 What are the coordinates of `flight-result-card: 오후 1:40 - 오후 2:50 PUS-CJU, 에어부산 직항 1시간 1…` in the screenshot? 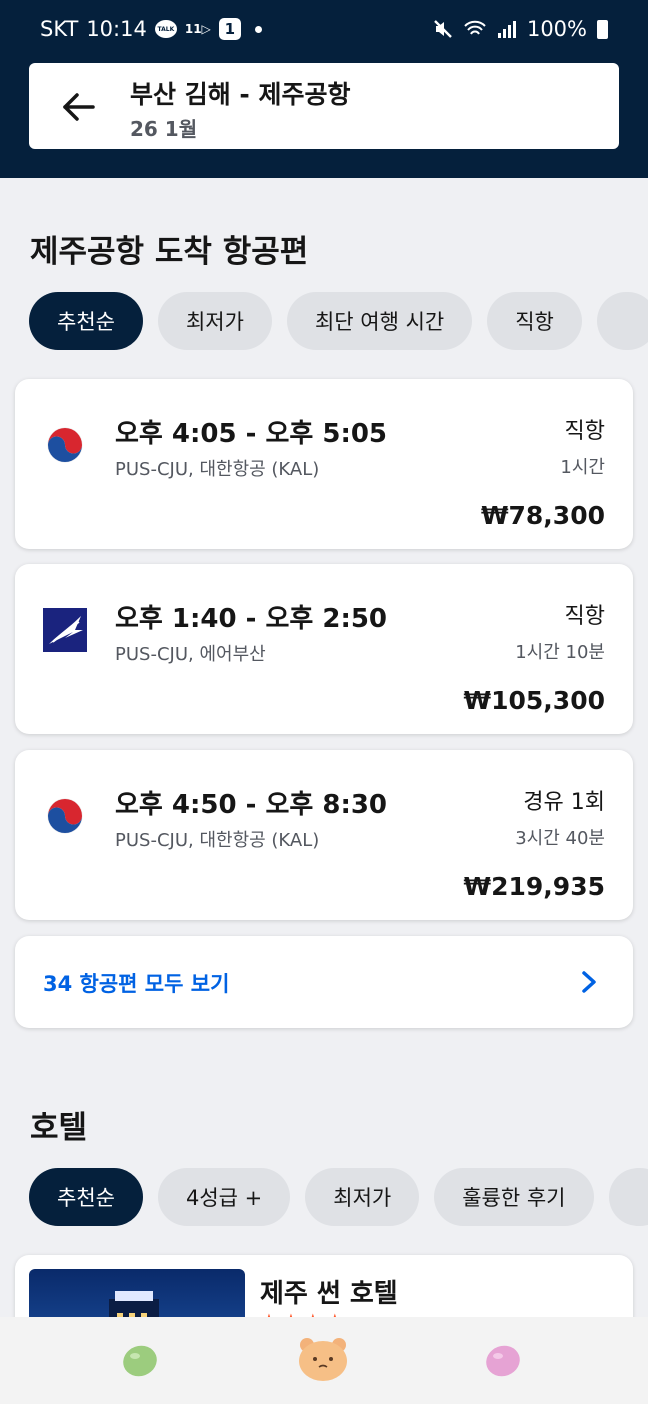 It's located at (324, 649).